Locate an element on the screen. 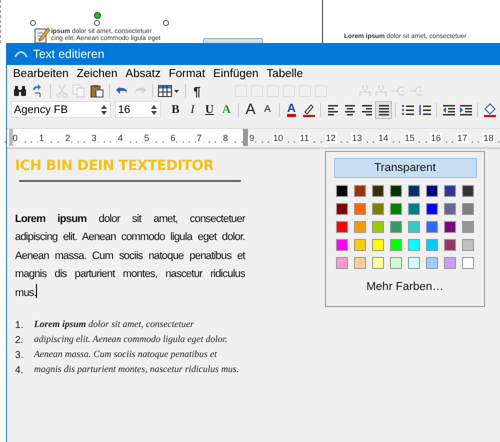 The width and height of the screenshot is (500, 442). split-cells-icon is located at coordinates (381, 91).